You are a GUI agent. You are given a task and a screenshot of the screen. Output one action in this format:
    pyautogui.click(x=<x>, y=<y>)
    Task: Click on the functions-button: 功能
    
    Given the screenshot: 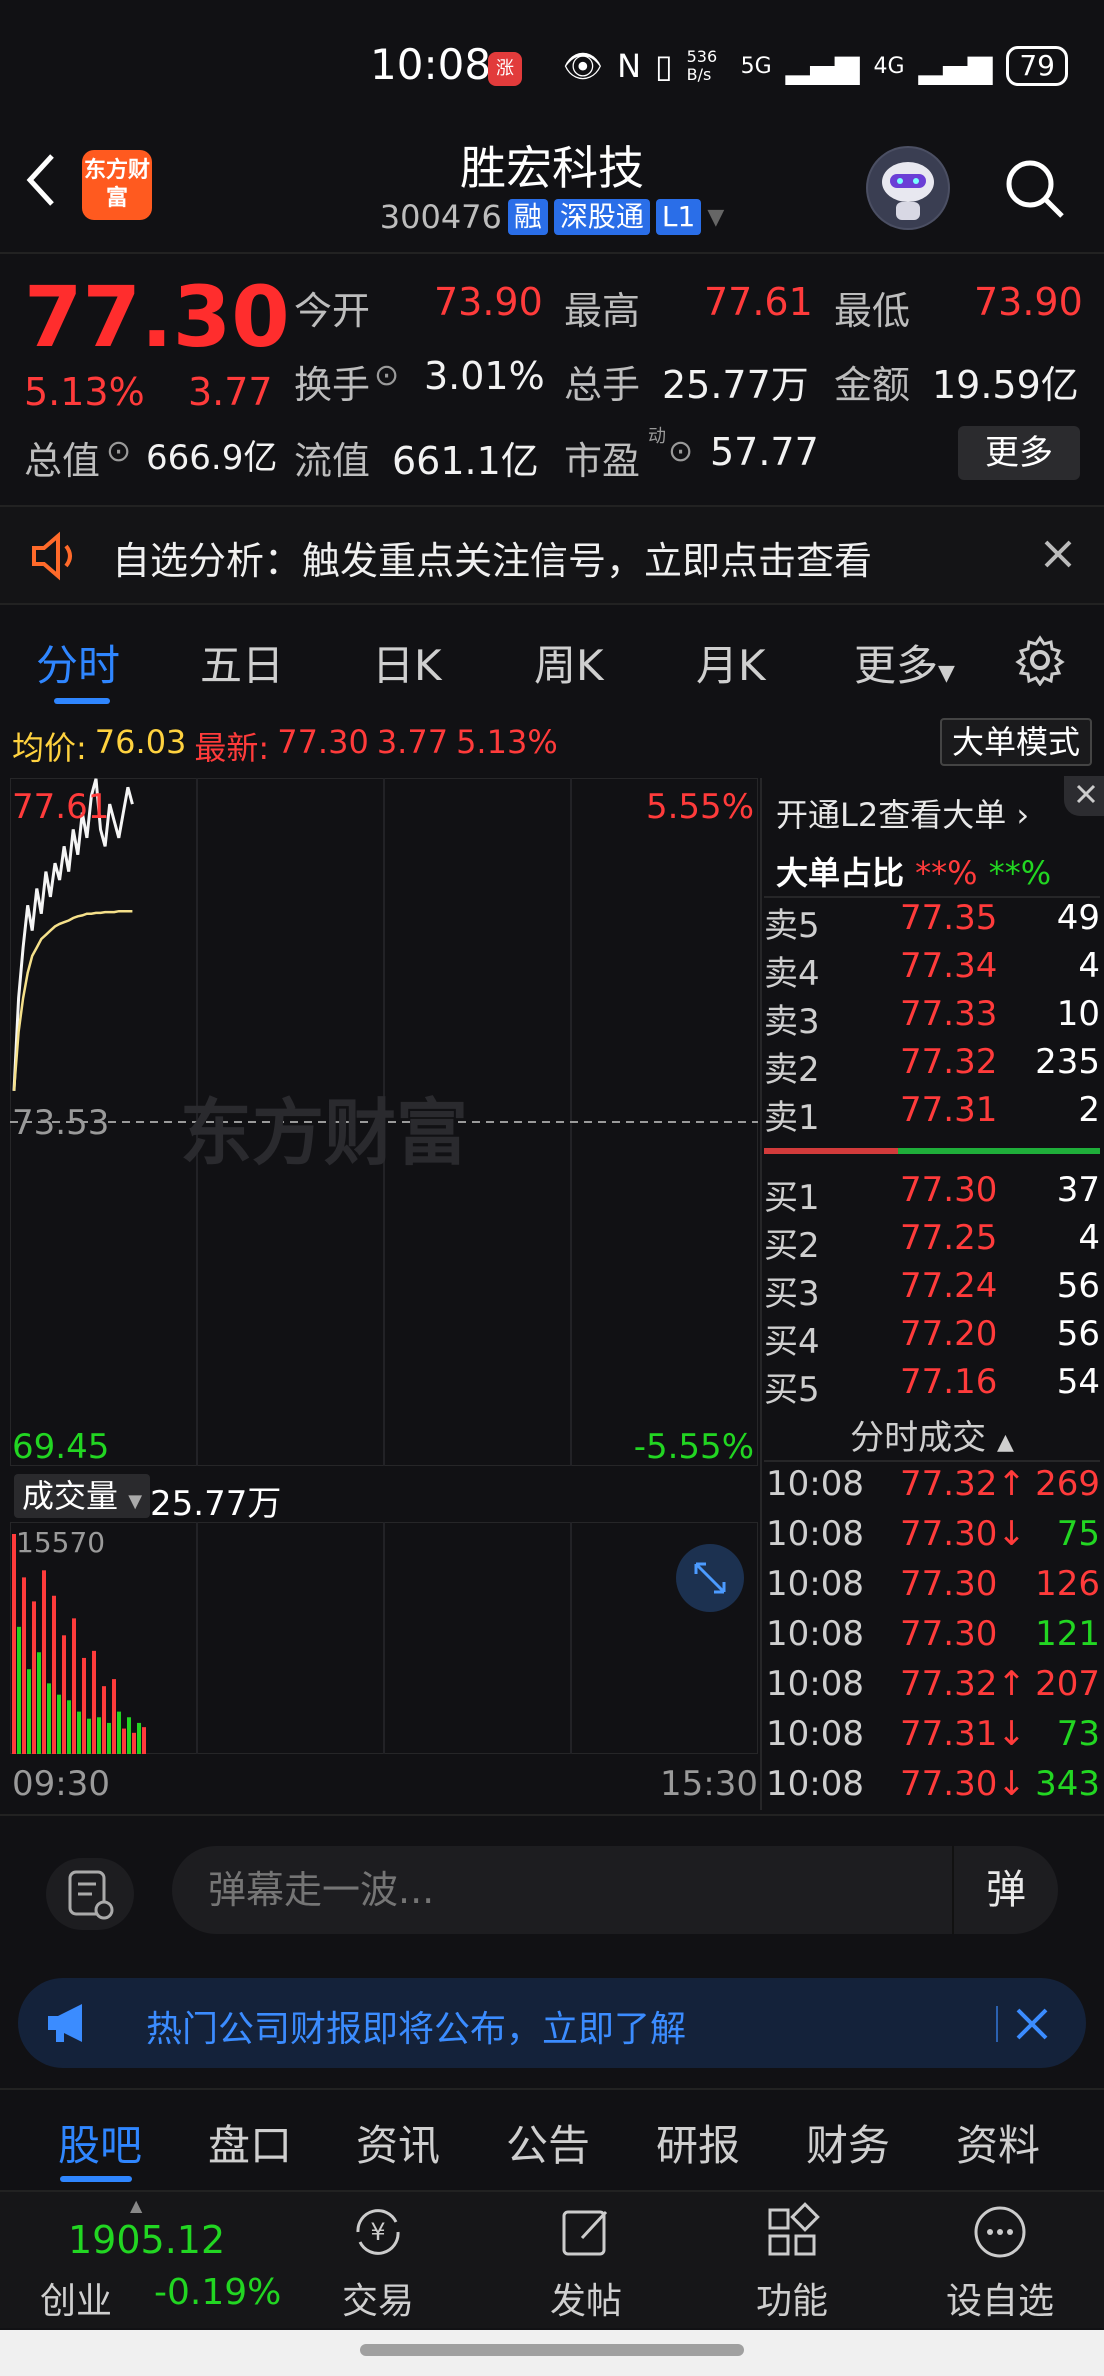 What is the action you would take?
    pyautogui.click(x=792, y=2262)
    